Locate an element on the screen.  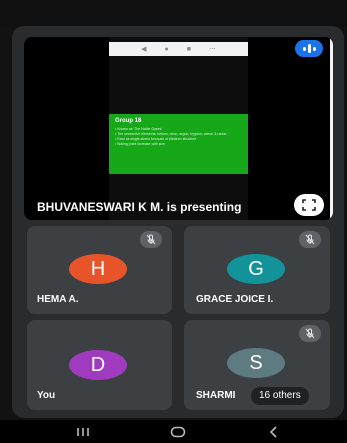
slide-title: Group 18 is located at coordinates (128, 121).